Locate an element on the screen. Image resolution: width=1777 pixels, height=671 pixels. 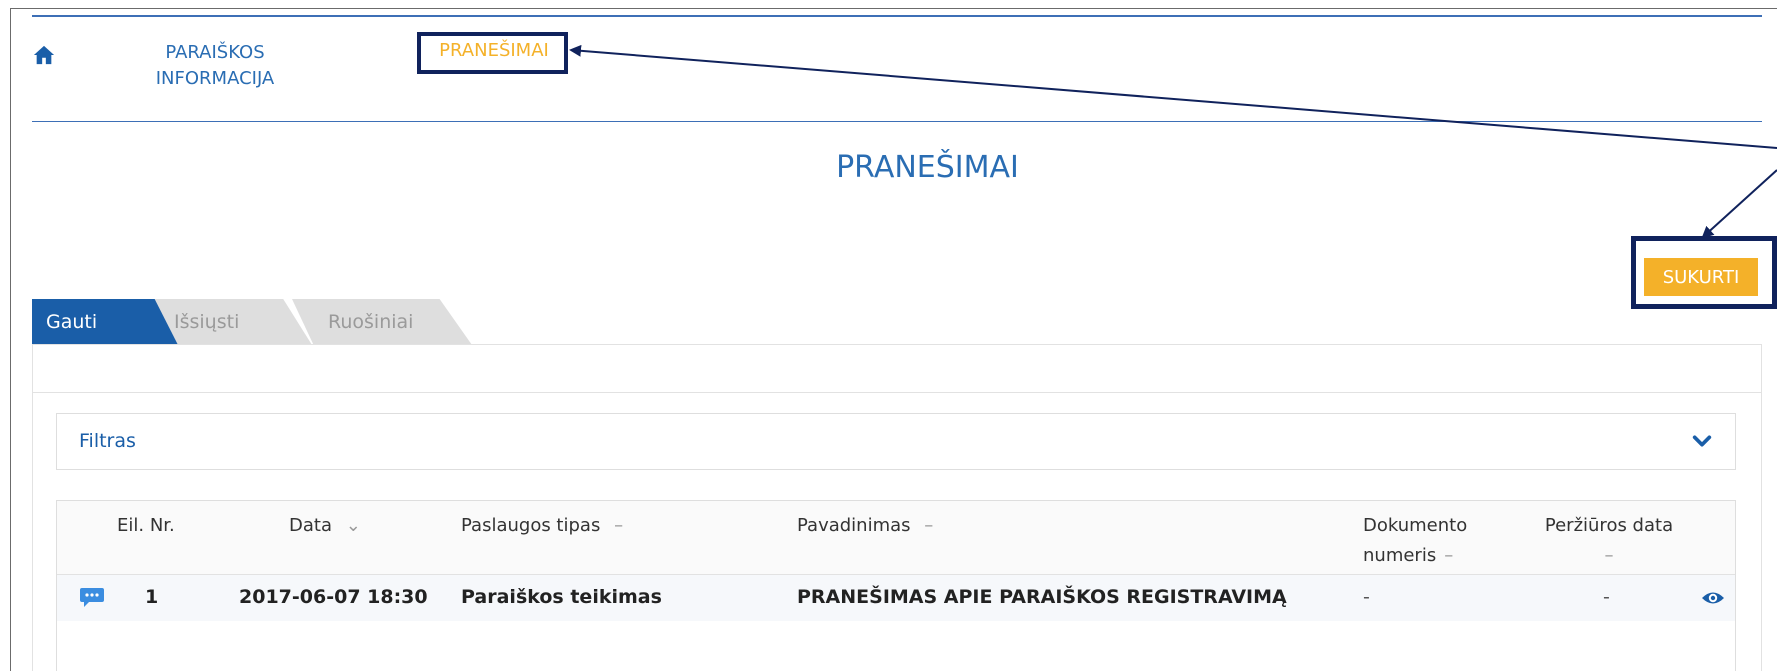
header-view-date-line1: Peržiūros data is located at coordinates (1609, 525).